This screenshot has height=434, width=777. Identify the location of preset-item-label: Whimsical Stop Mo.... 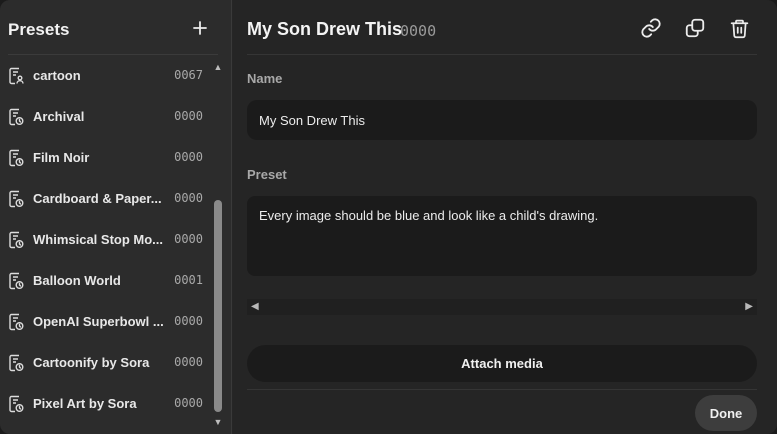
(98, 239).